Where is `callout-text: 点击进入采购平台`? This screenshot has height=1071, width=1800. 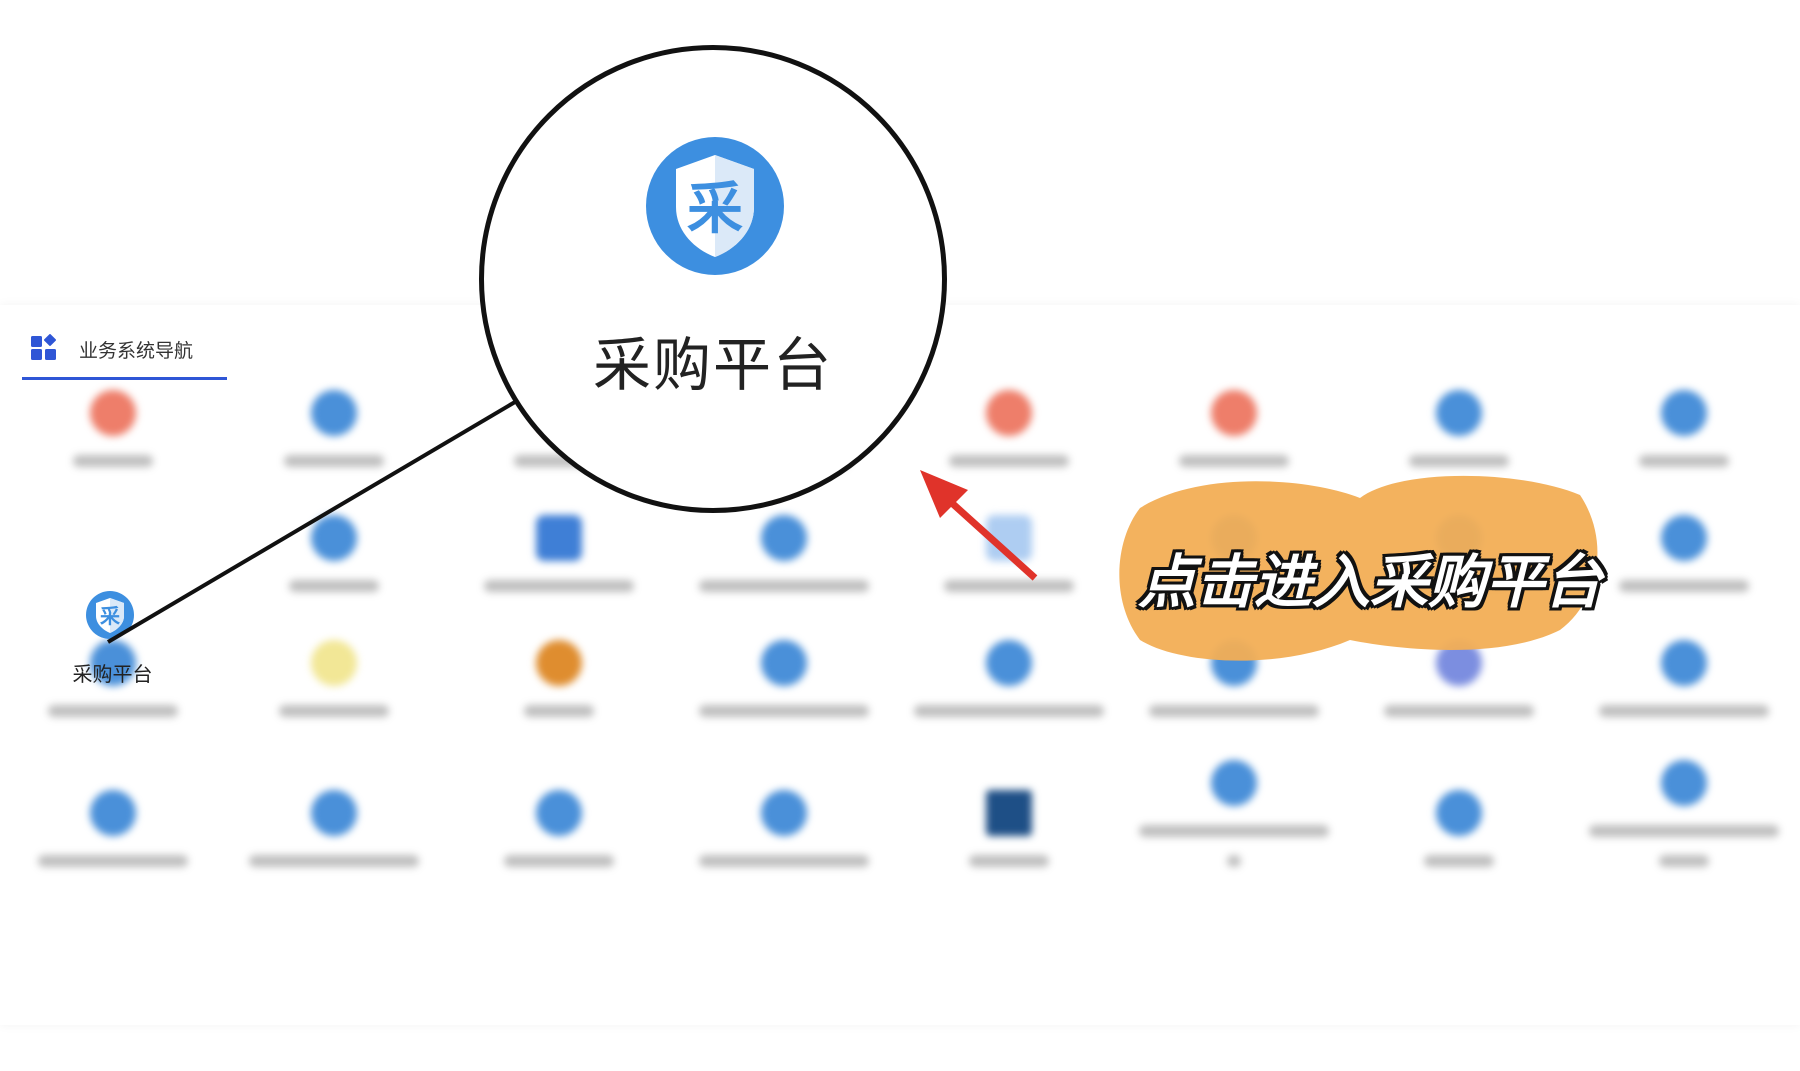
callout-text: 点击进入采购平台 is located at coordinates (1369, 582).